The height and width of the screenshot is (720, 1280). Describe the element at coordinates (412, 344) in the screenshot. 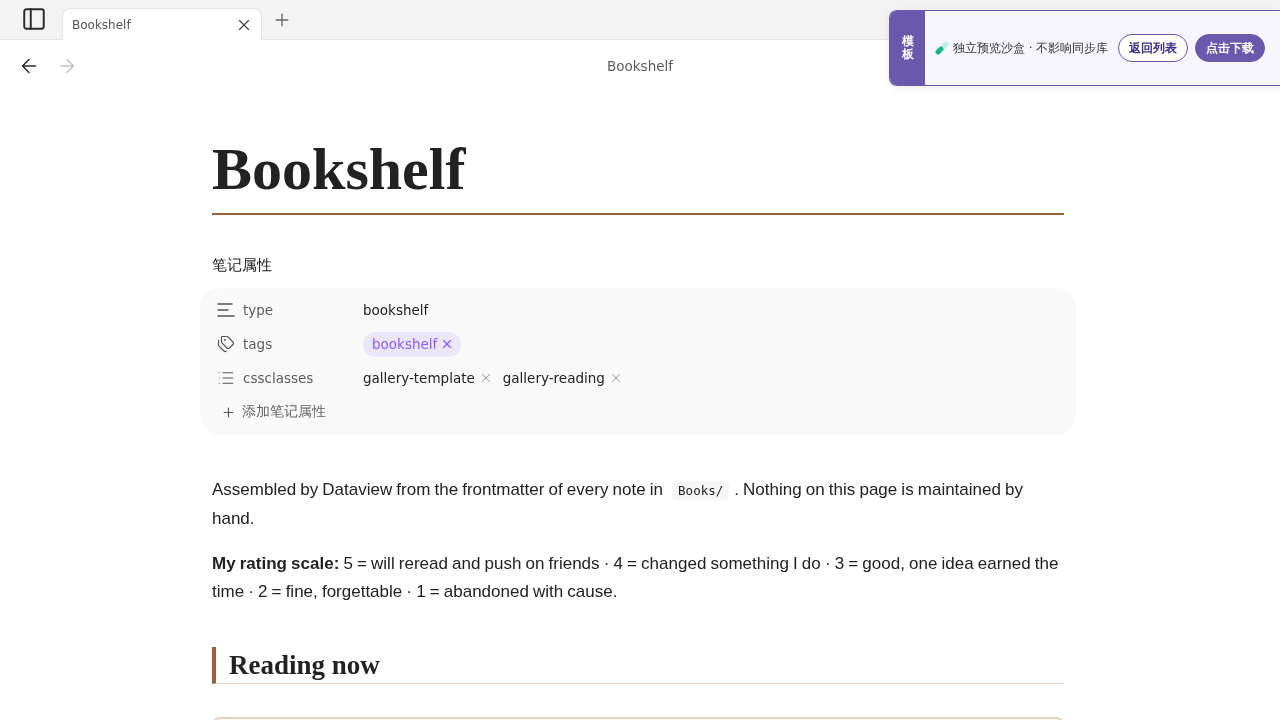

I see `tag-pill: bookshelf` at that location.